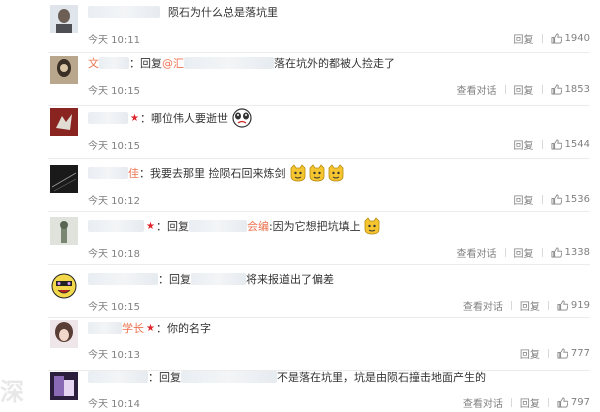 This screenshot has width=600, height=412. I want to click on comment-text: 落在坑外的都被人捡走了, so click(334, 63).